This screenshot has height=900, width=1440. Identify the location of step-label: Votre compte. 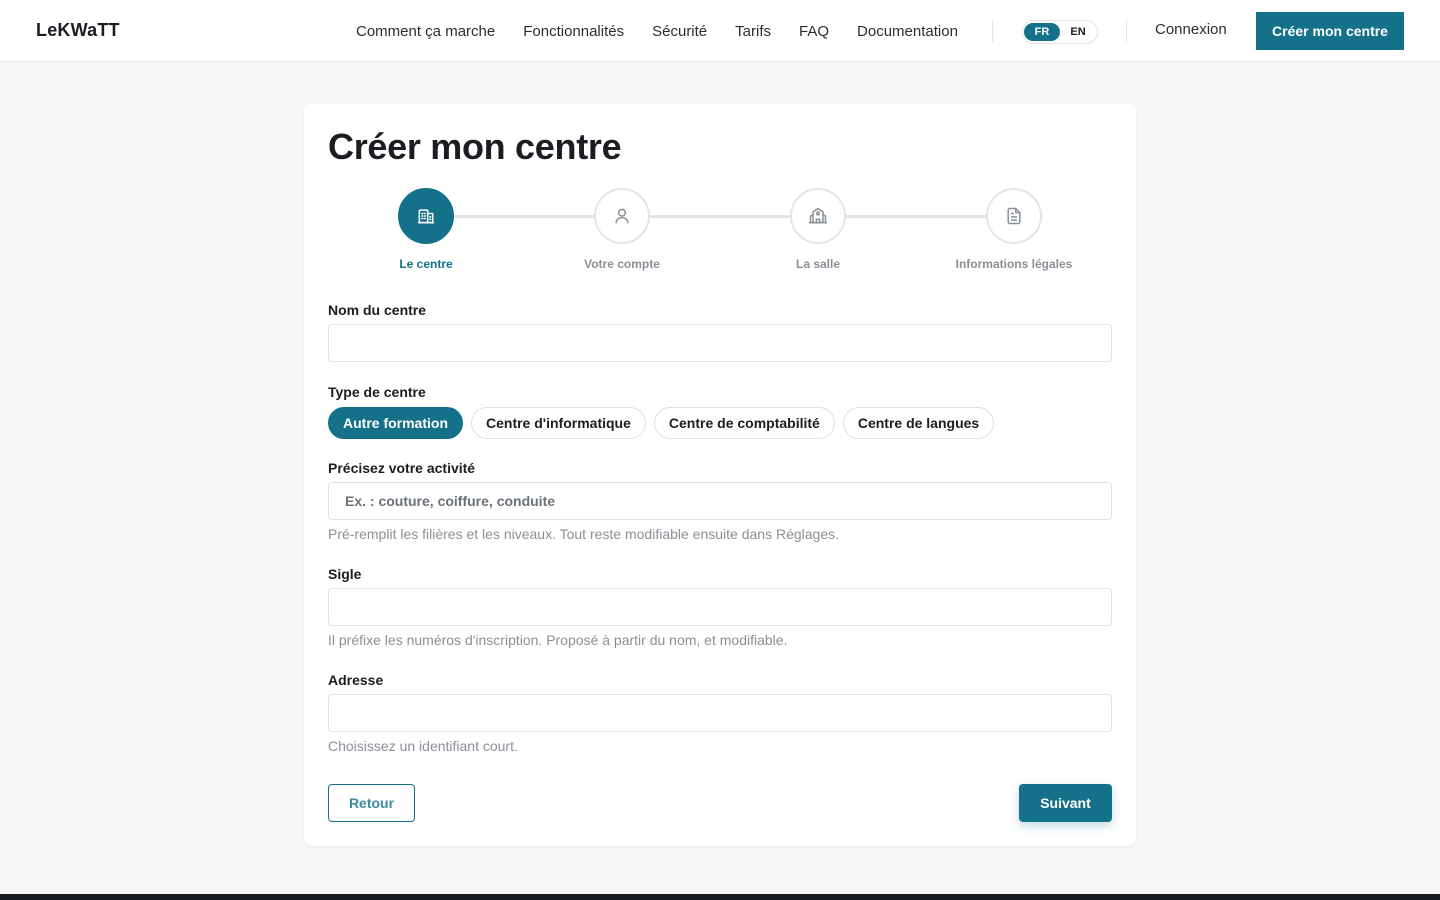
(622, 264).